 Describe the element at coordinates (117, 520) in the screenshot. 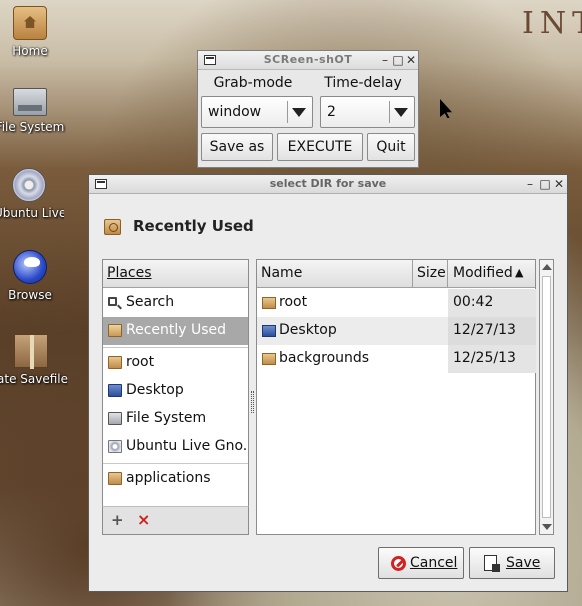

I see `add-bookmark-button: +` at that location.